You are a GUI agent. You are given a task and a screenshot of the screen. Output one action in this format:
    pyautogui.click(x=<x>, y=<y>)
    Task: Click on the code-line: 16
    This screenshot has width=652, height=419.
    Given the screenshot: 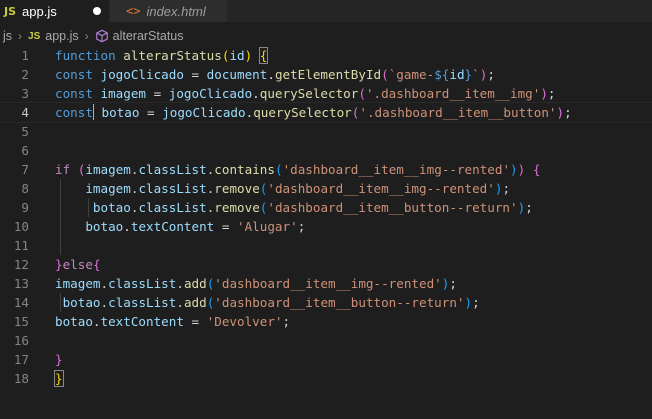 What is the action you would take?
    pyautogui.click(x=326, y=340)
    